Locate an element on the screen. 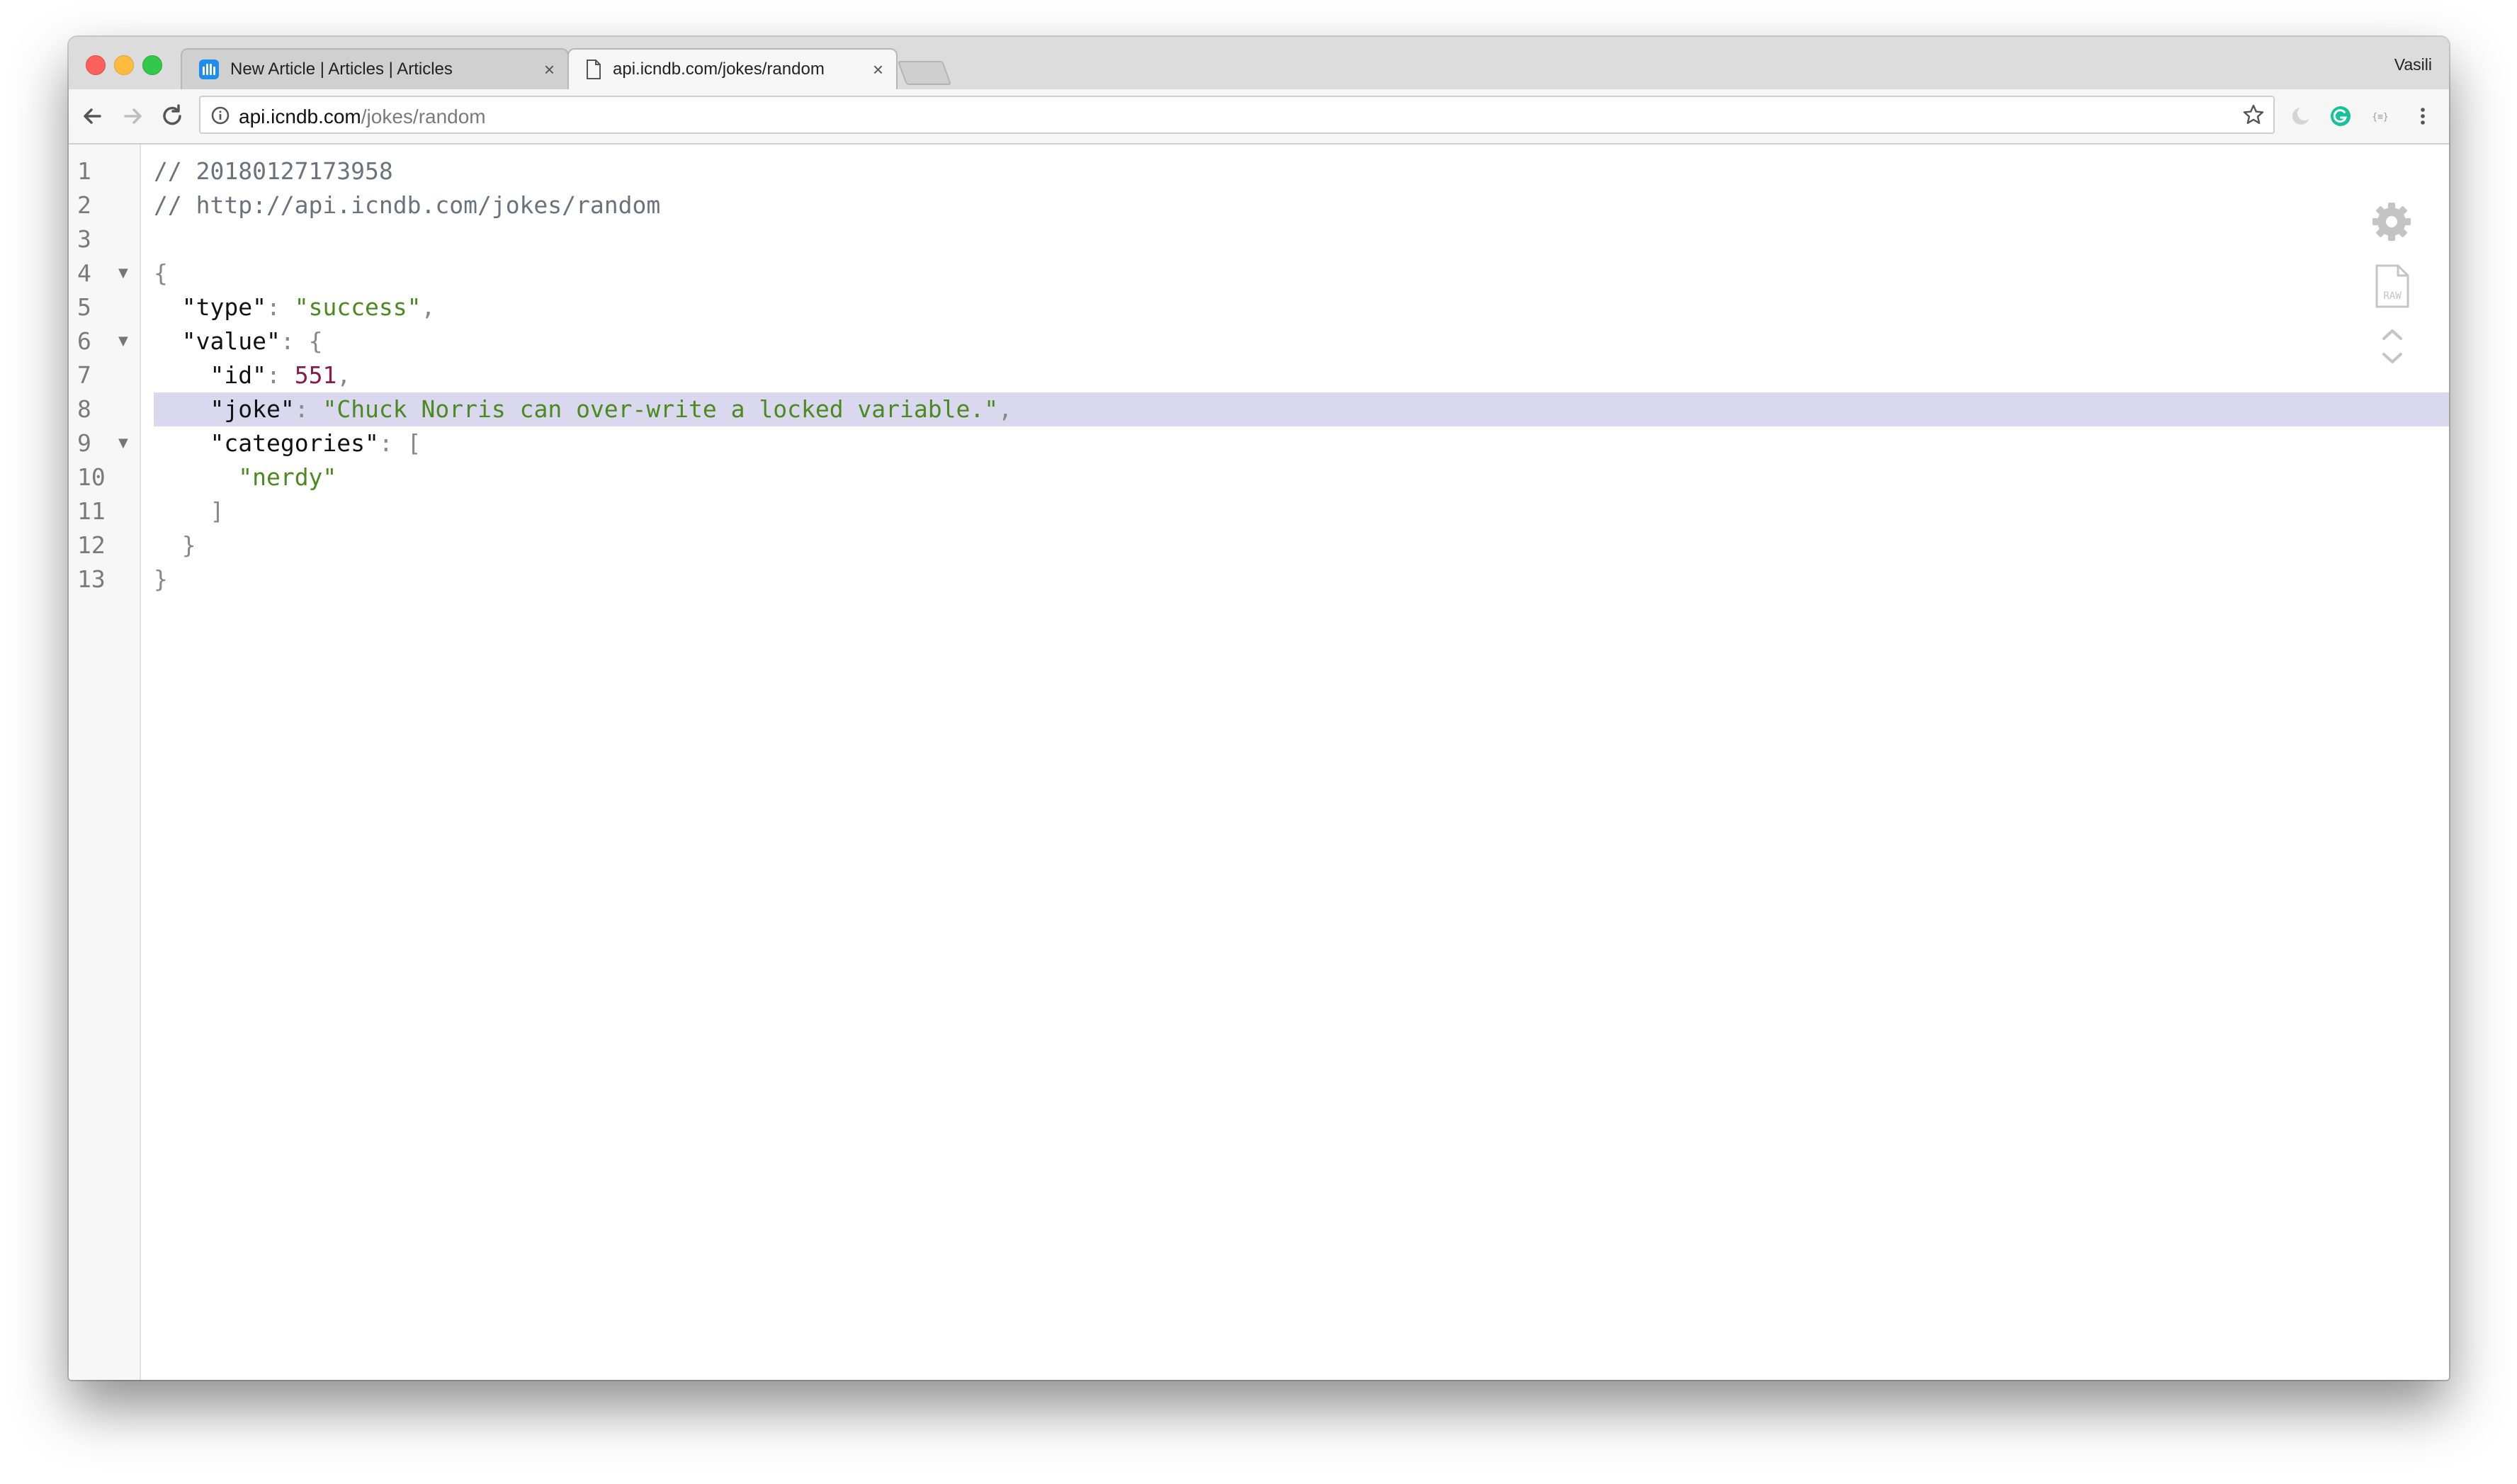 The height and width of the screenshot is (1484, 2517). grammarly-icon is located at coordinates (2341, 116).